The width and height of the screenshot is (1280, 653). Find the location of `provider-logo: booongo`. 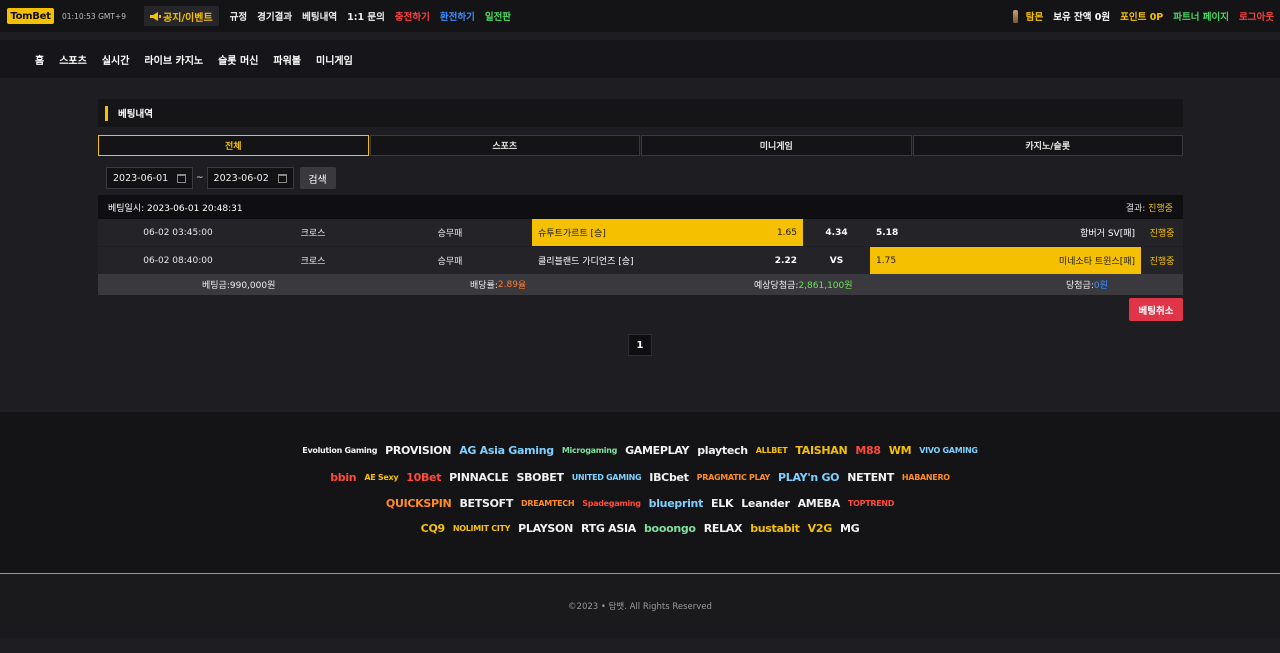

provider-logo: booongo is located at coordinates (669, 528).